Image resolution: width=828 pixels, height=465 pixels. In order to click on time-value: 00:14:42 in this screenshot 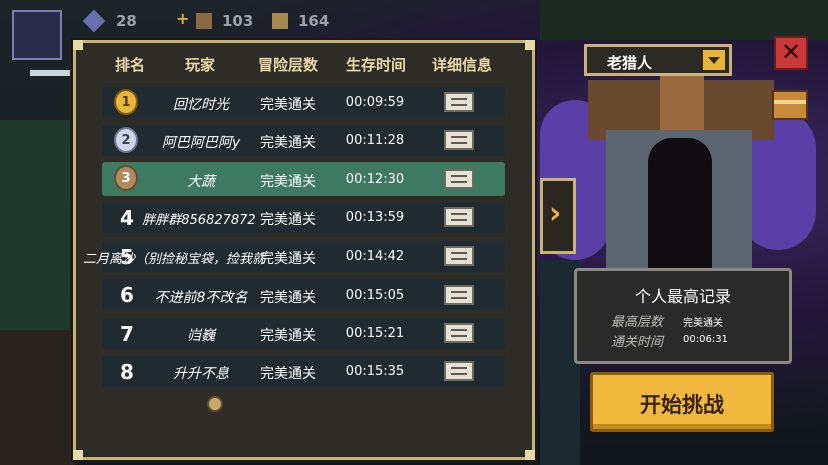, I will do `click(375, 256)`.